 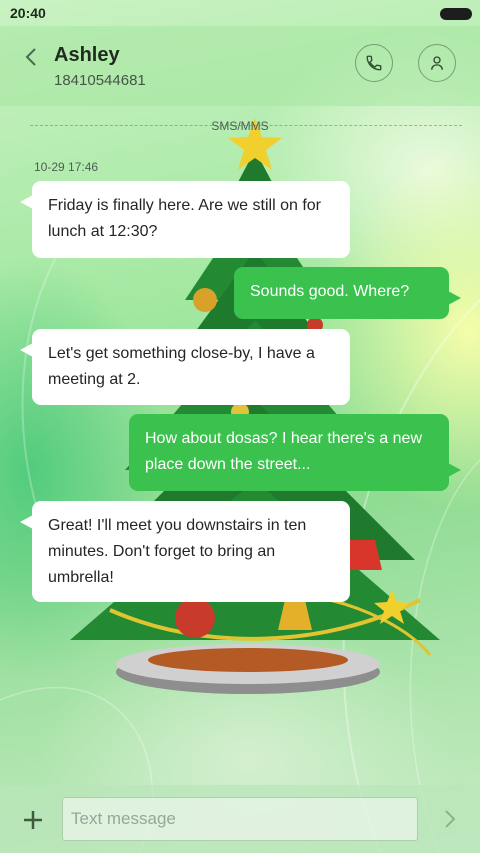 What do you see at coordinates (66, 167) in the screenshot?
I see `message-timestamp: 10-29 17:46` at bounding box center [66, 167].